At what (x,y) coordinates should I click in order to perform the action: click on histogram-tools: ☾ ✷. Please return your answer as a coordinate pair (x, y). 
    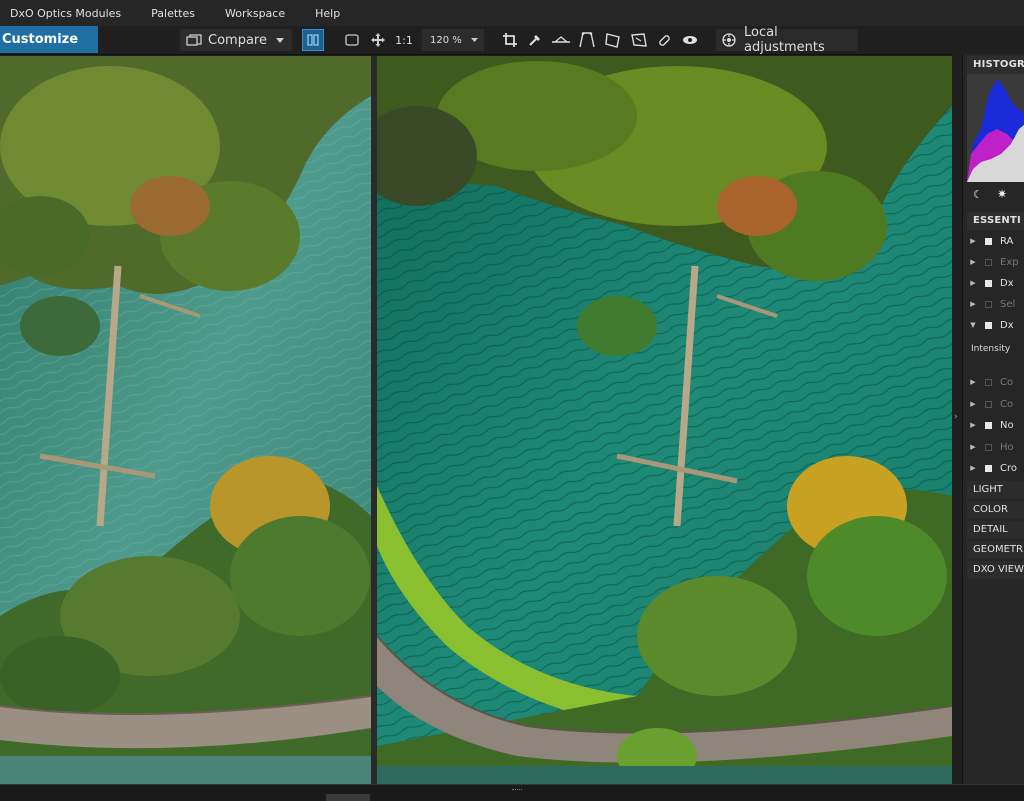
    Looking at the image, I should click on (995, 196).